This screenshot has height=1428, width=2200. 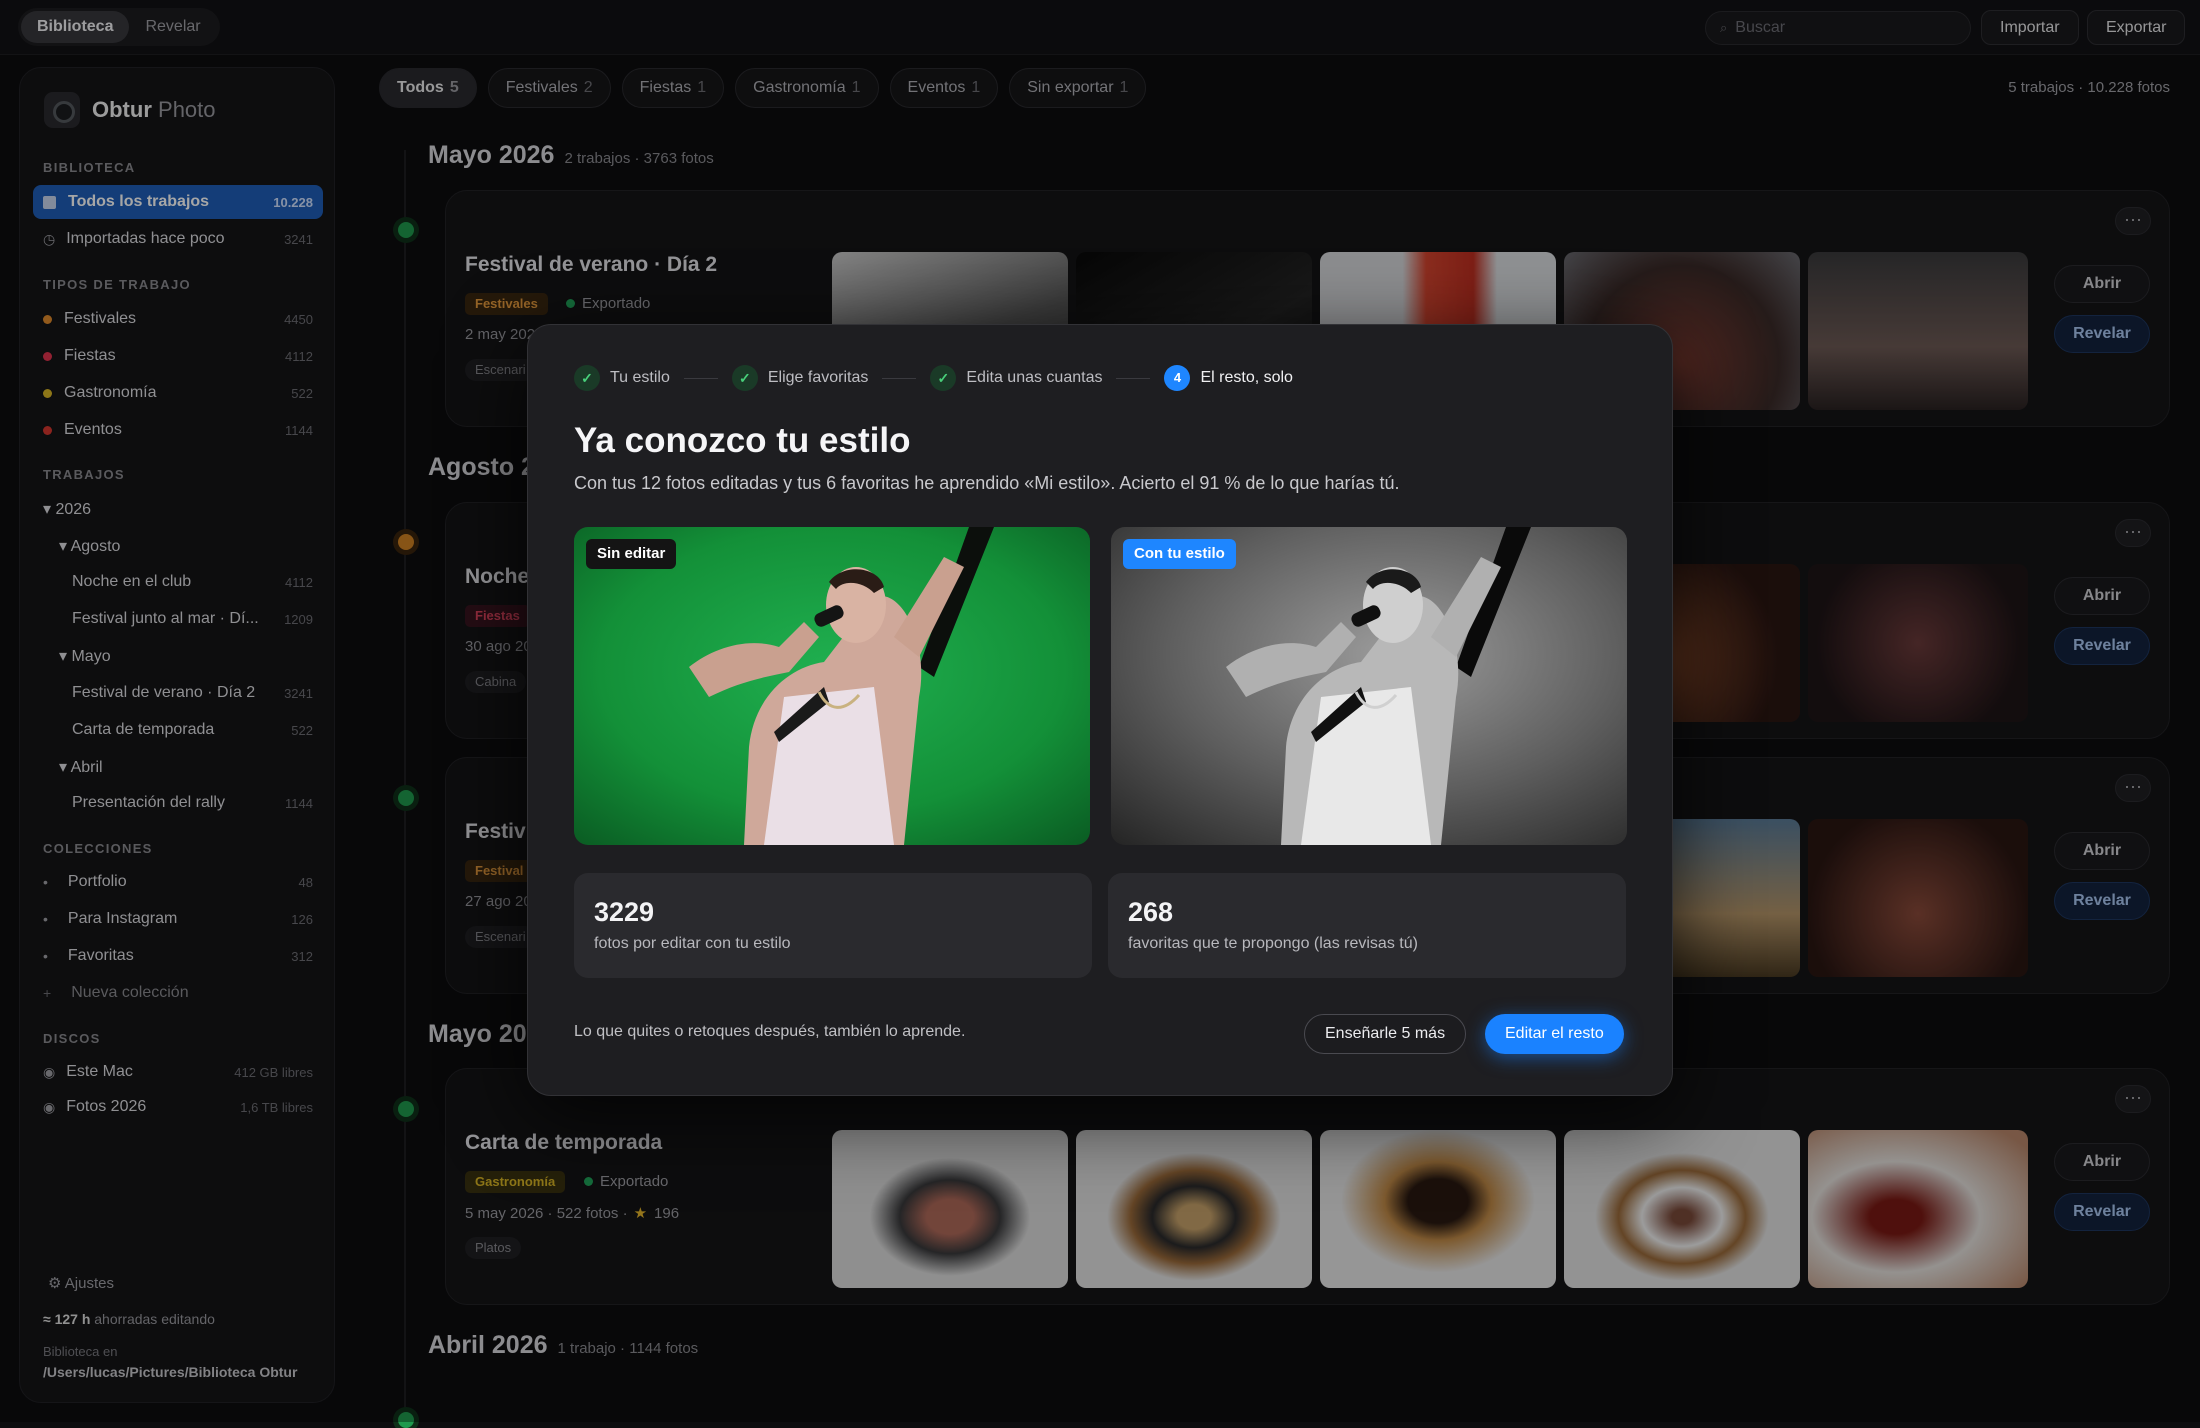 What do you see at coordinates (1385, 1034) in the screenshot?
I see `teach-more-button: Enseñarle 5 más` at bounding box center [1385, 1034].